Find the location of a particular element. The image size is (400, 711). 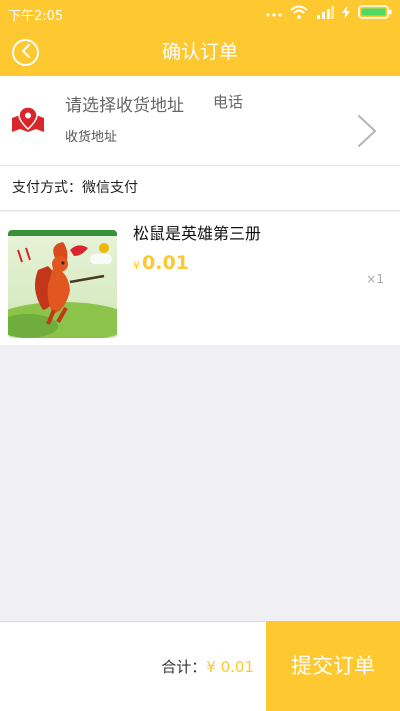

payment-method: 支付方式：微信支付 is located at coordinates (200, 188).